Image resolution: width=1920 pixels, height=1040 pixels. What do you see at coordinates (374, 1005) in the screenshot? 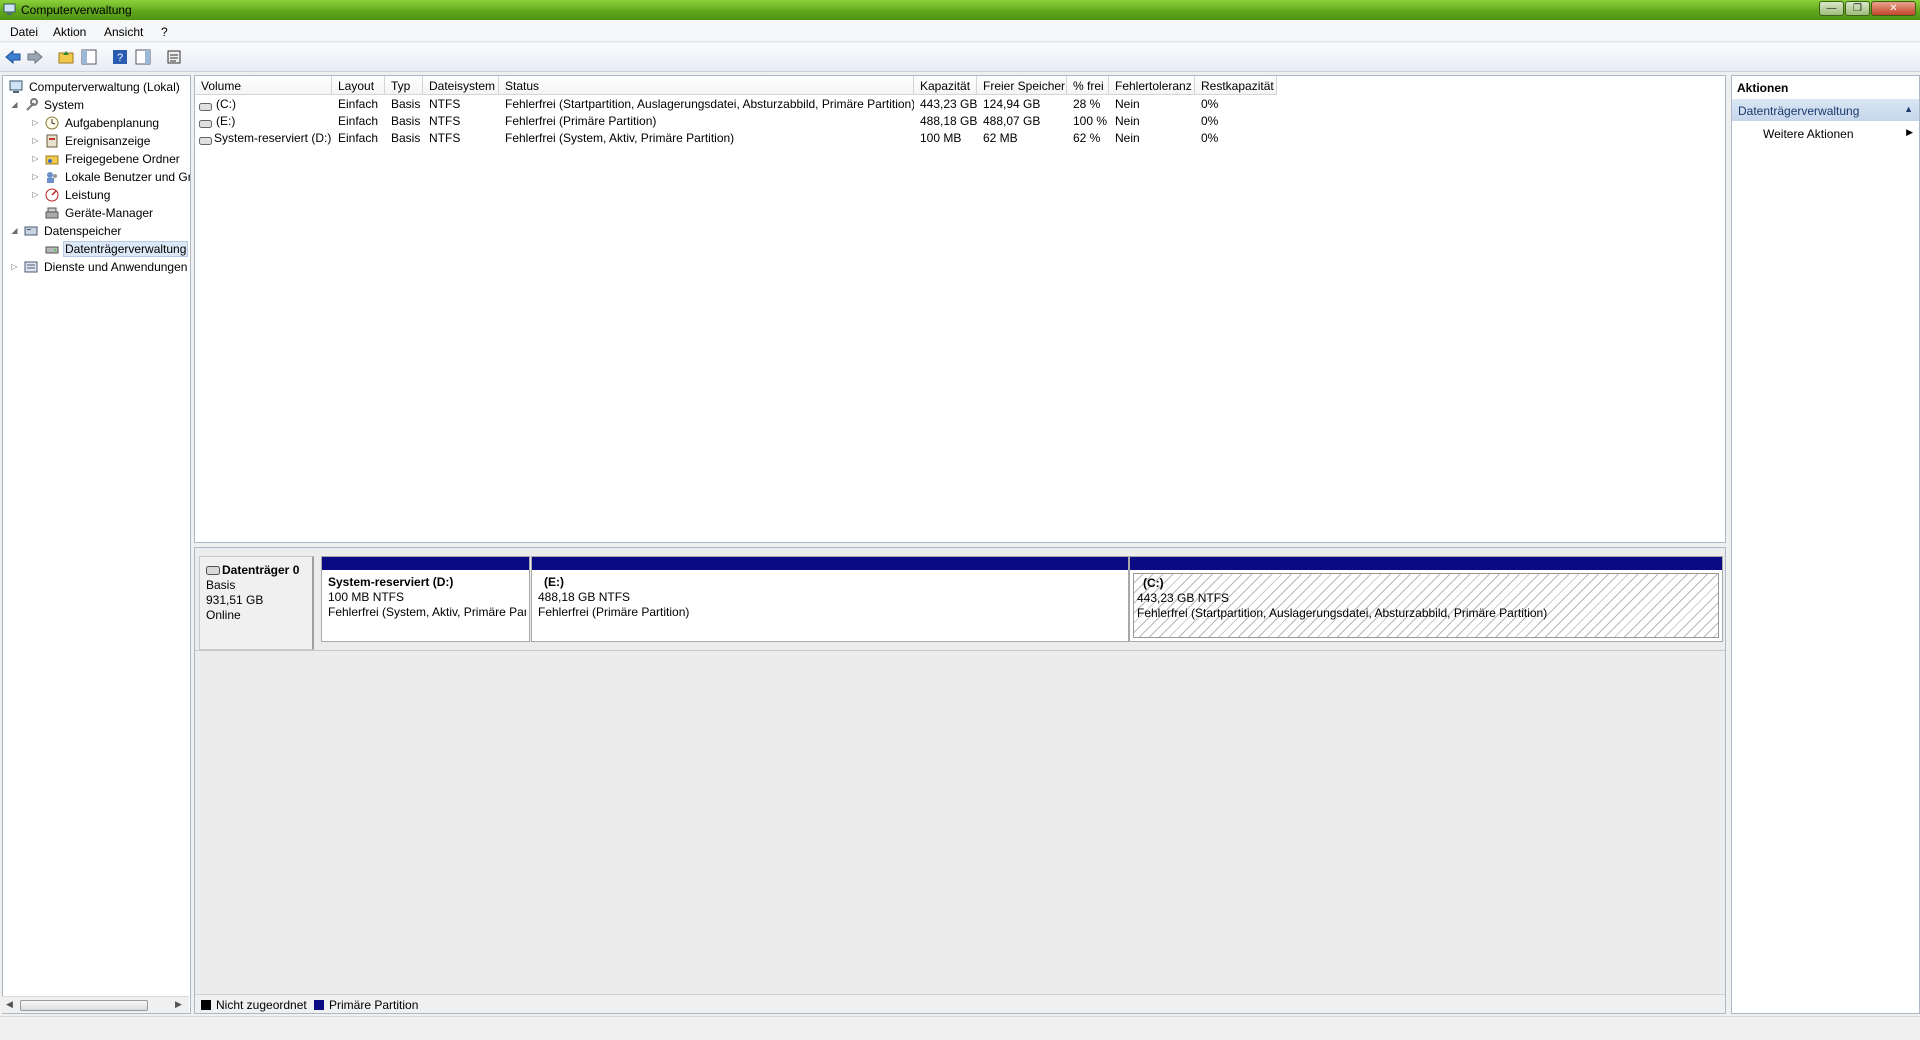
I see `legend-label-primary: Primäre Partition` at bounding box center [374, 1005].